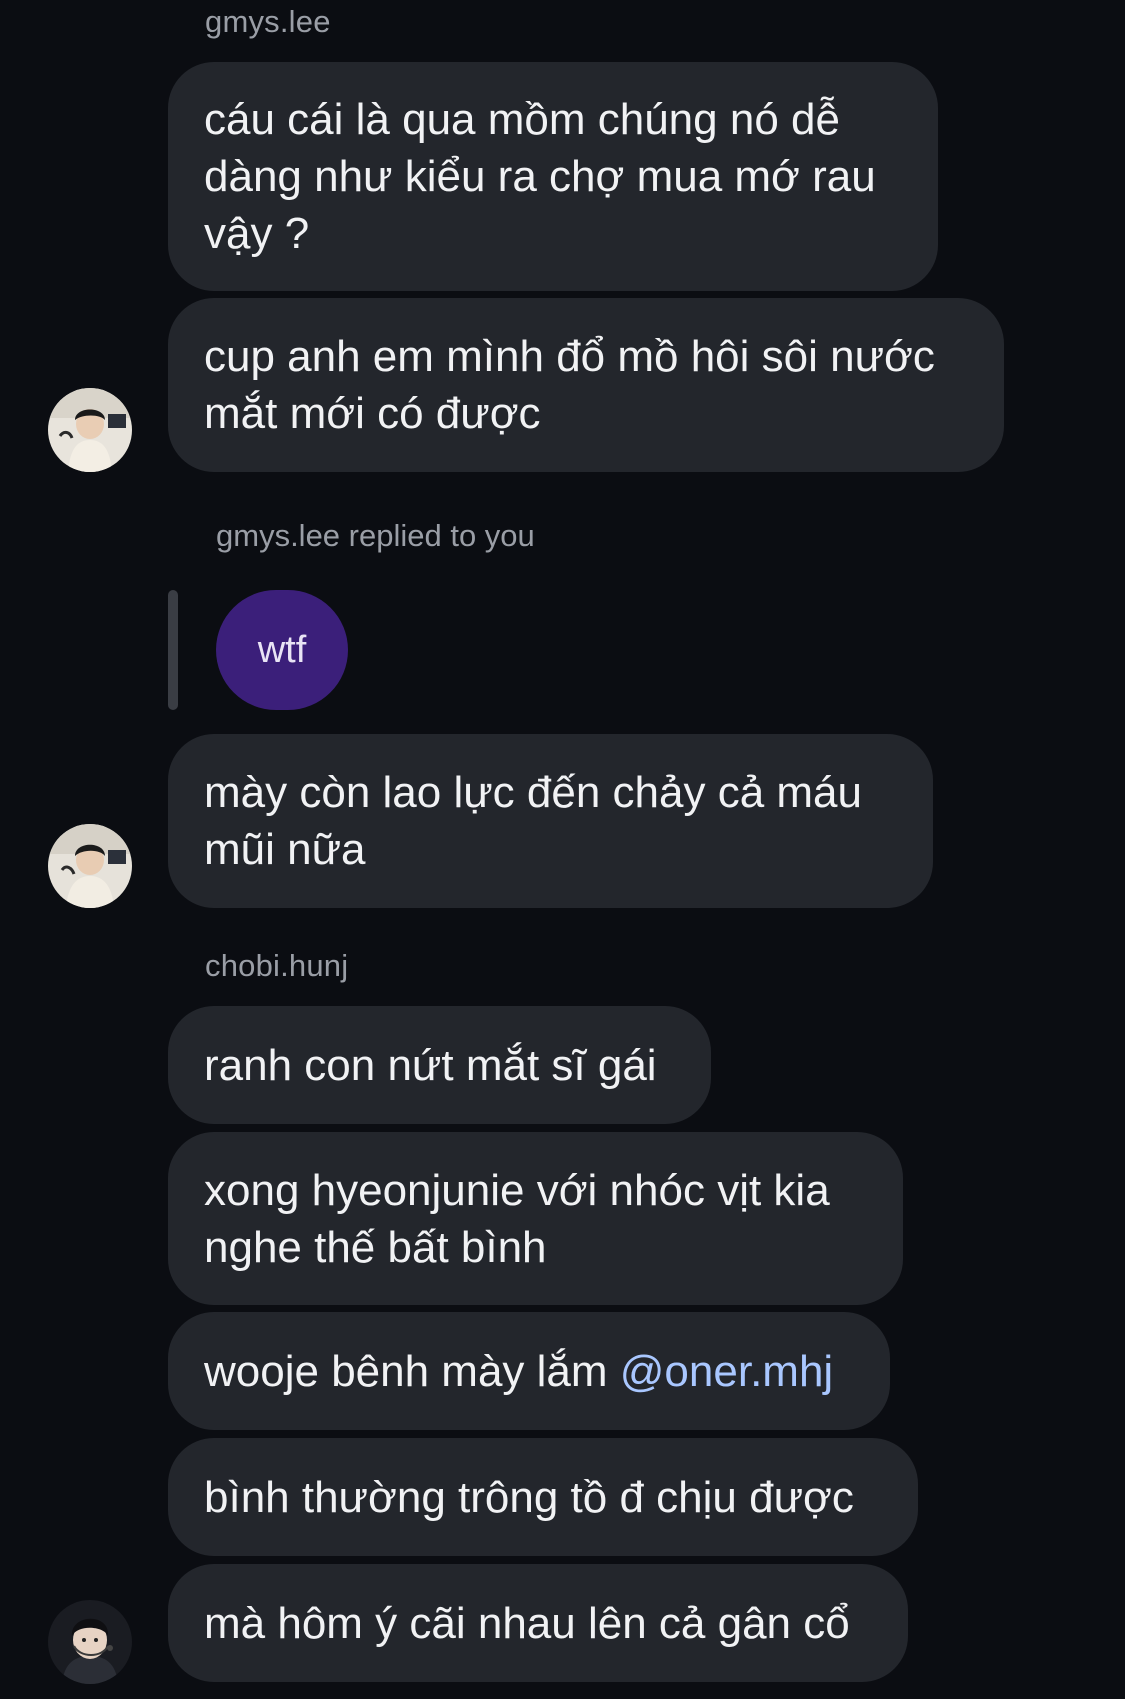 The width and height of the screenshot is (1125, 1699). I want to click on reply-quote-bubble: wtf, so click(282, 650).